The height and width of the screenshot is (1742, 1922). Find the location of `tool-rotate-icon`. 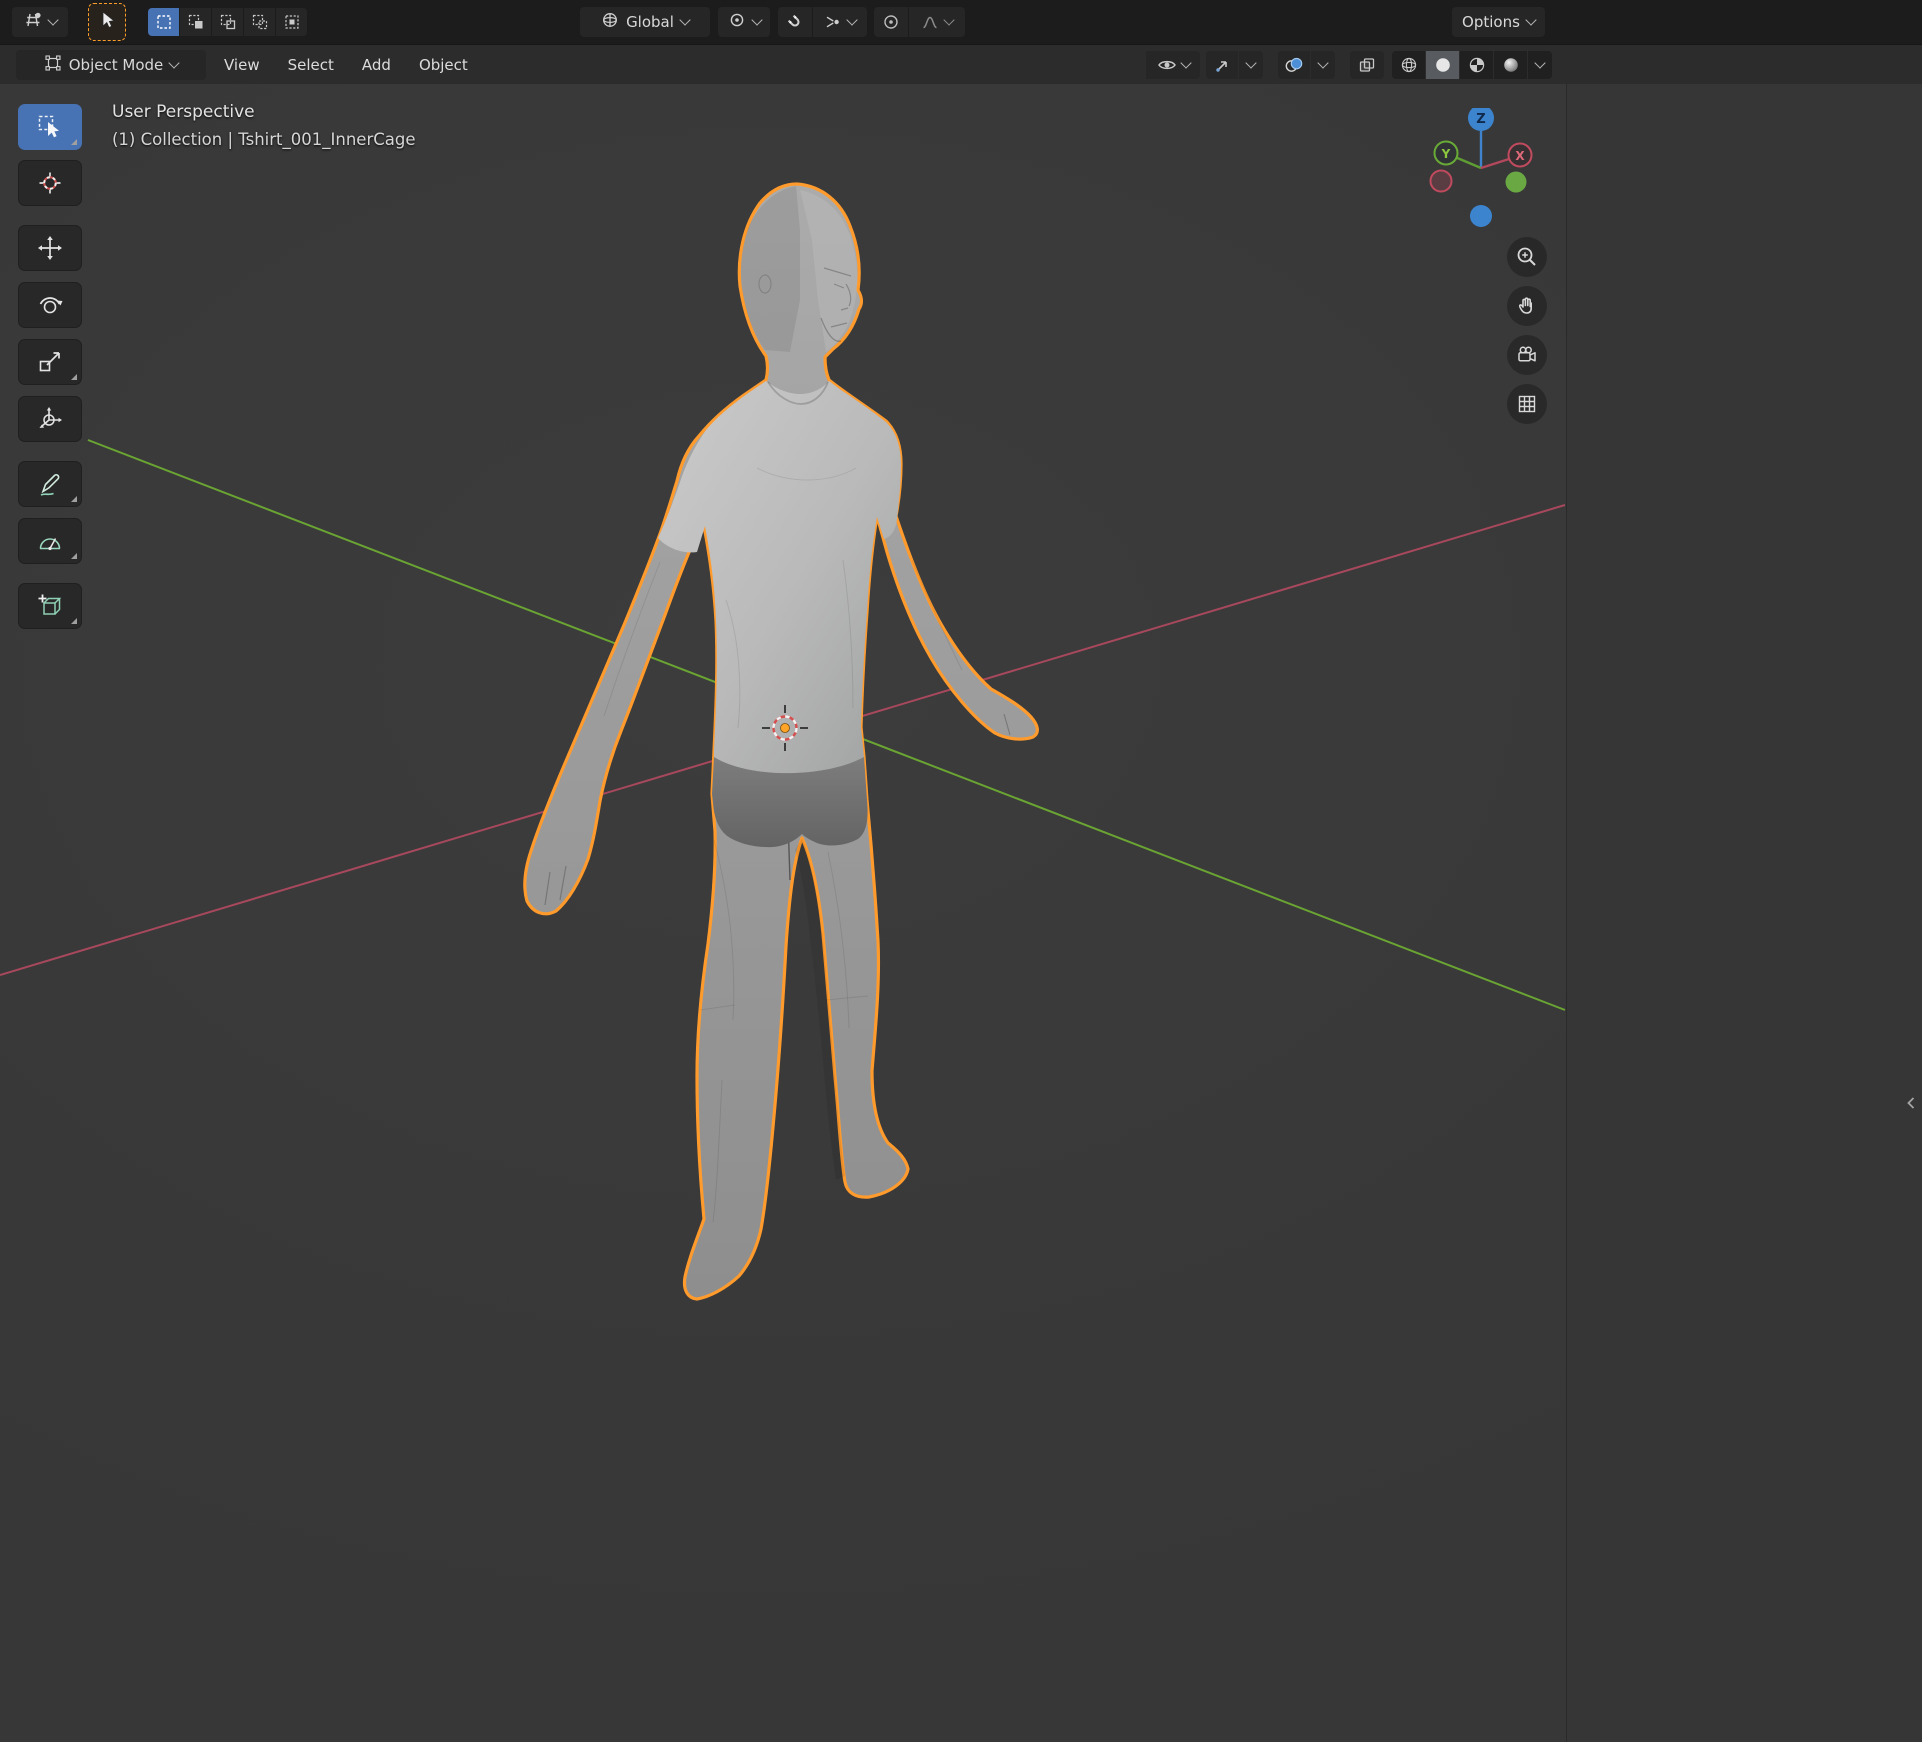

tool-rotate-icon is located at coordinates (51, 305).